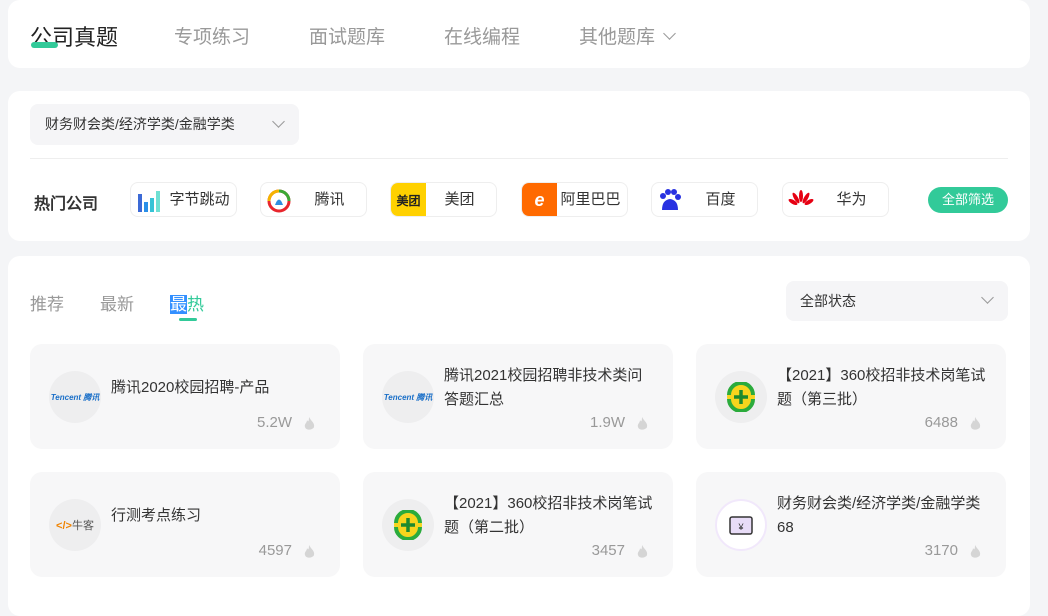 This screenshot has height=616, width=1048. I want to click on hot-companies-label: 热门公司, so click(66, 204).